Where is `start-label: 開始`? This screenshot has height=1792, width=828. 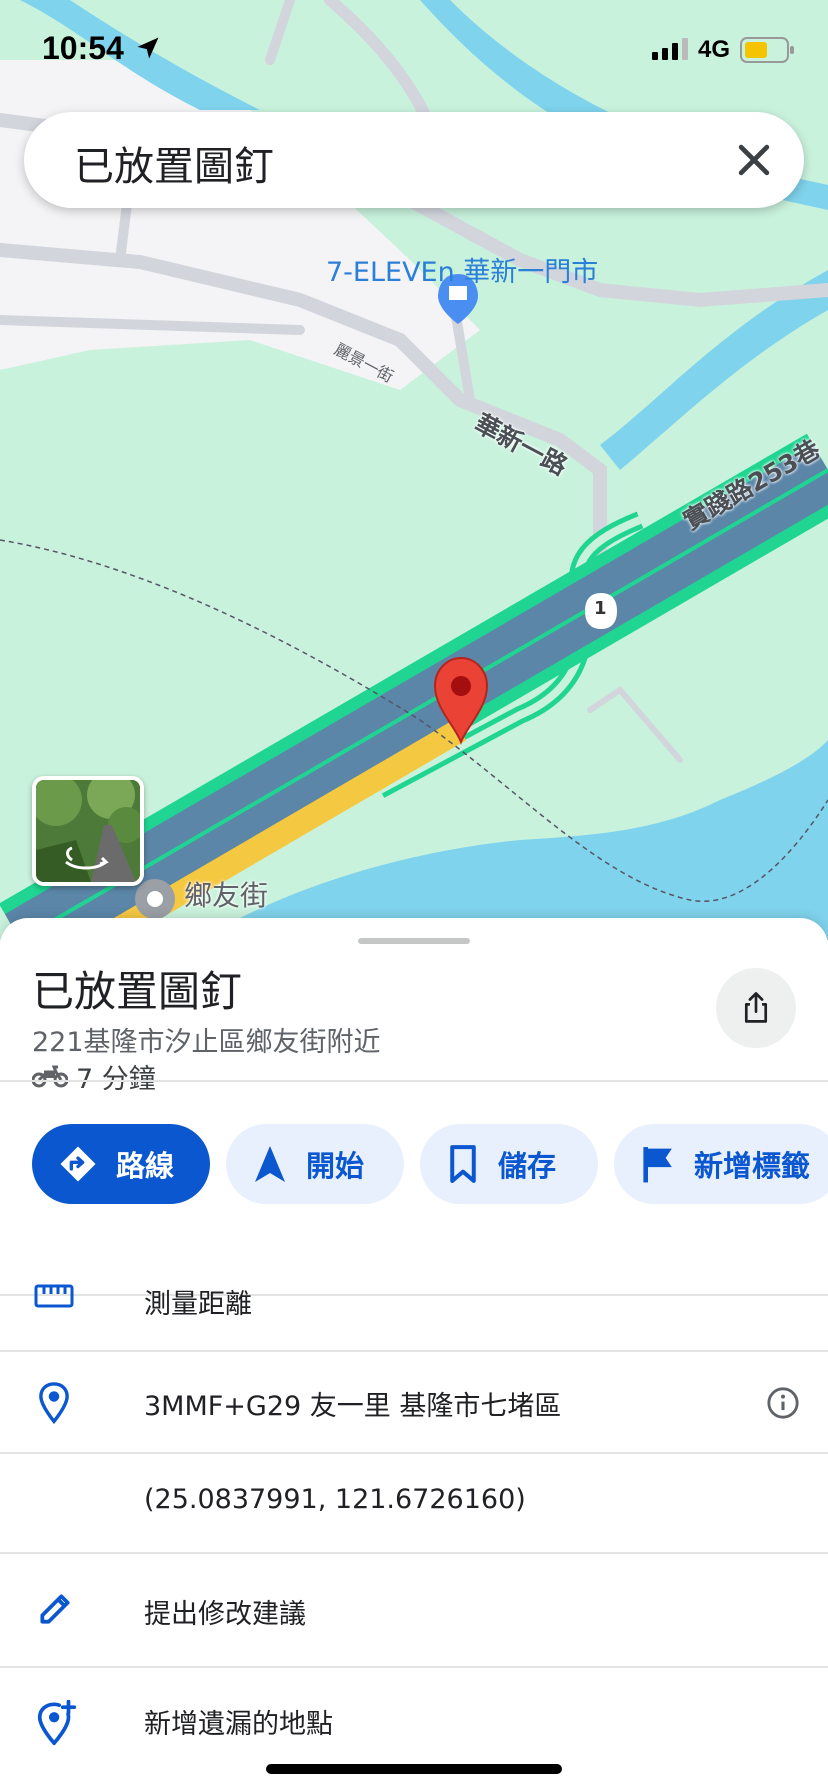 start-label: 開始 is located at coordinates (335, 1166).